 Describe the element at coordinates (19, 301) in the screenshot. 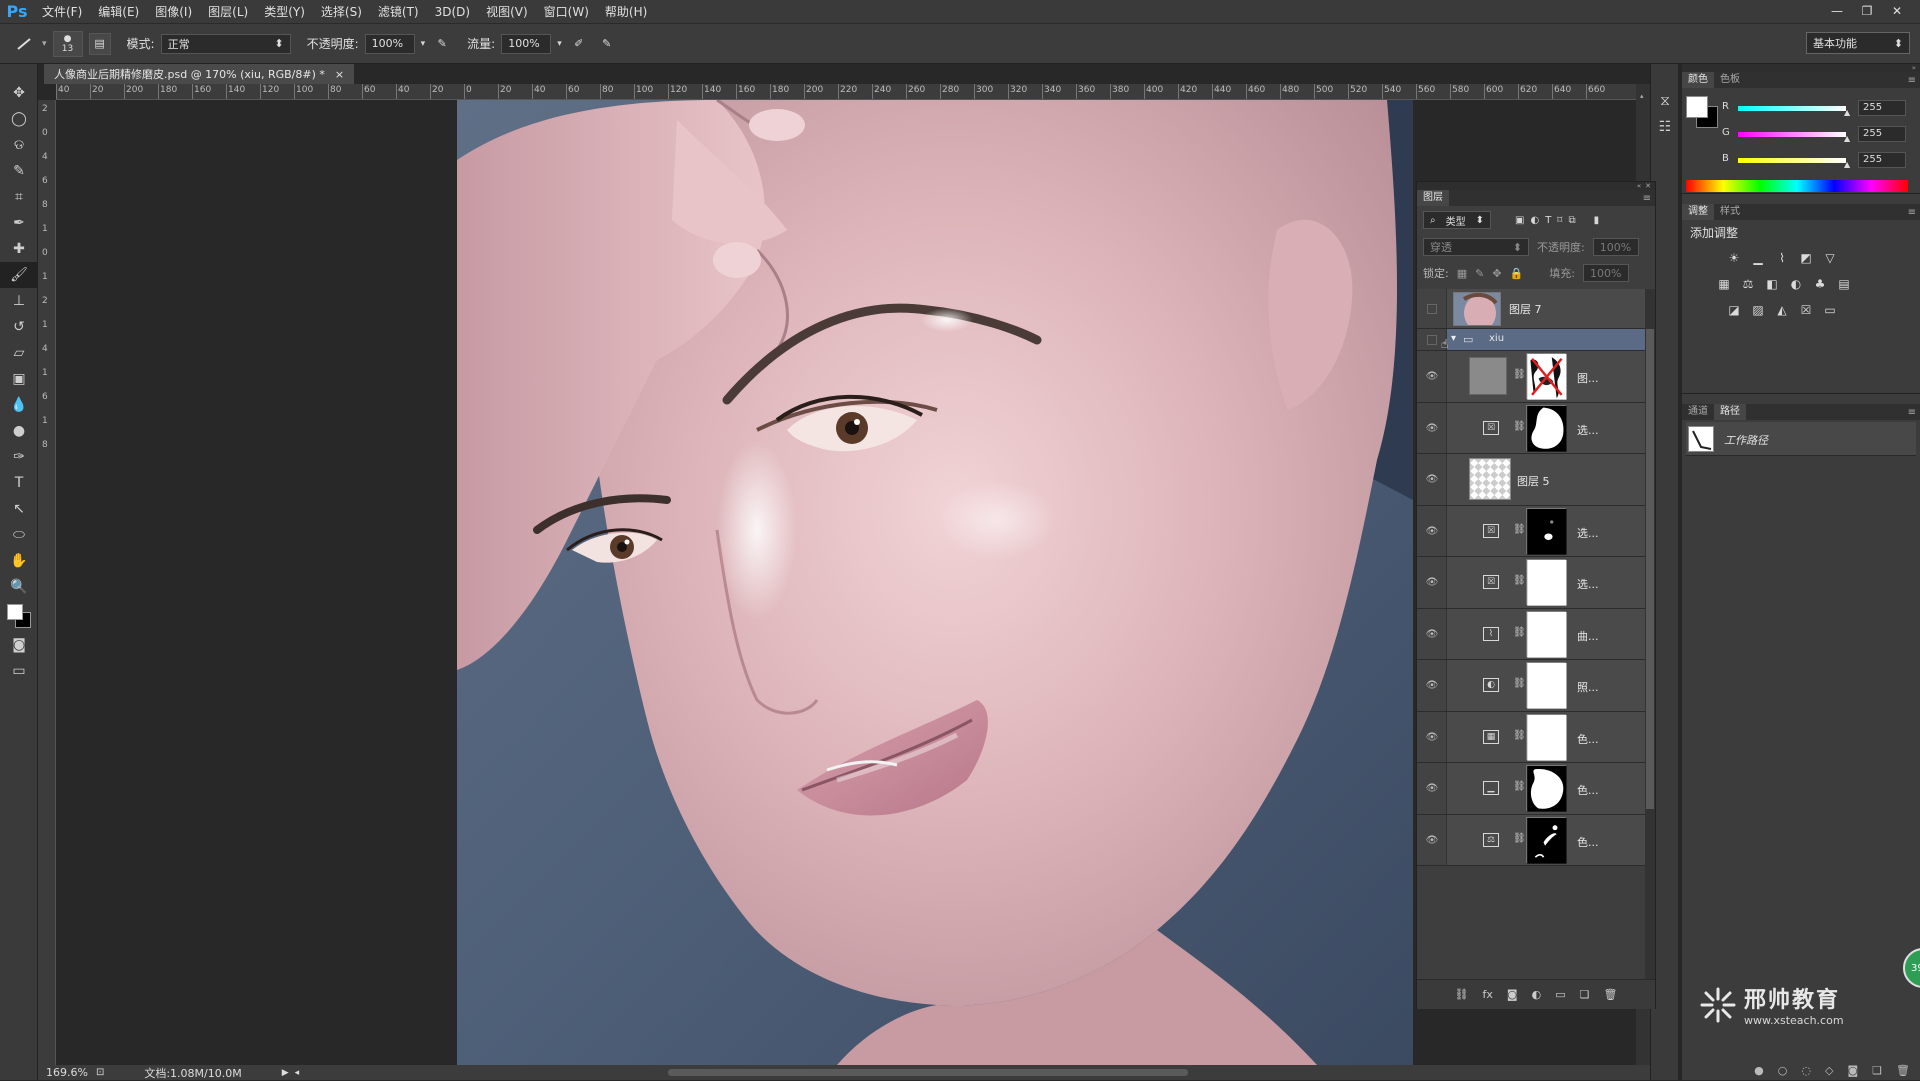

I see `clone-stamp-tool-icon: ⊥` at that location.